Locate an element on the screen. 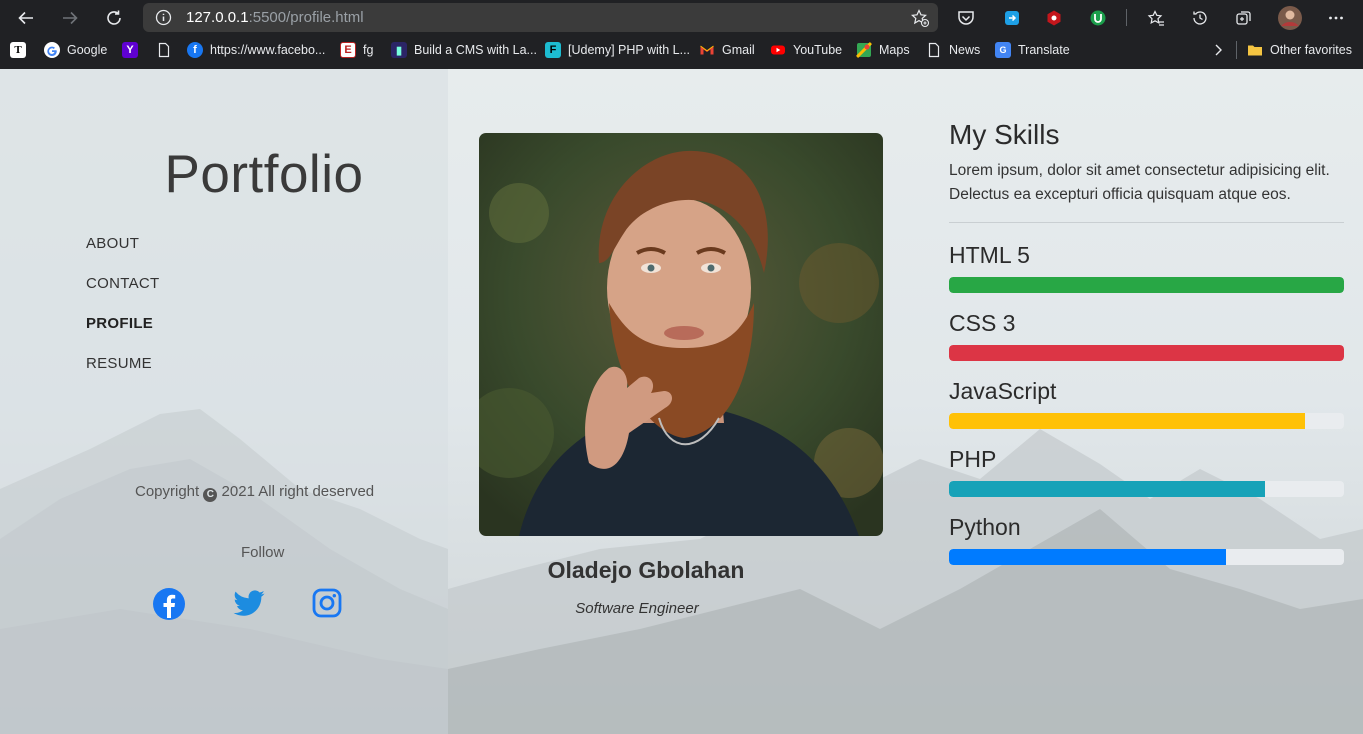  skill-name: Python is located at coordinates (985, 527).